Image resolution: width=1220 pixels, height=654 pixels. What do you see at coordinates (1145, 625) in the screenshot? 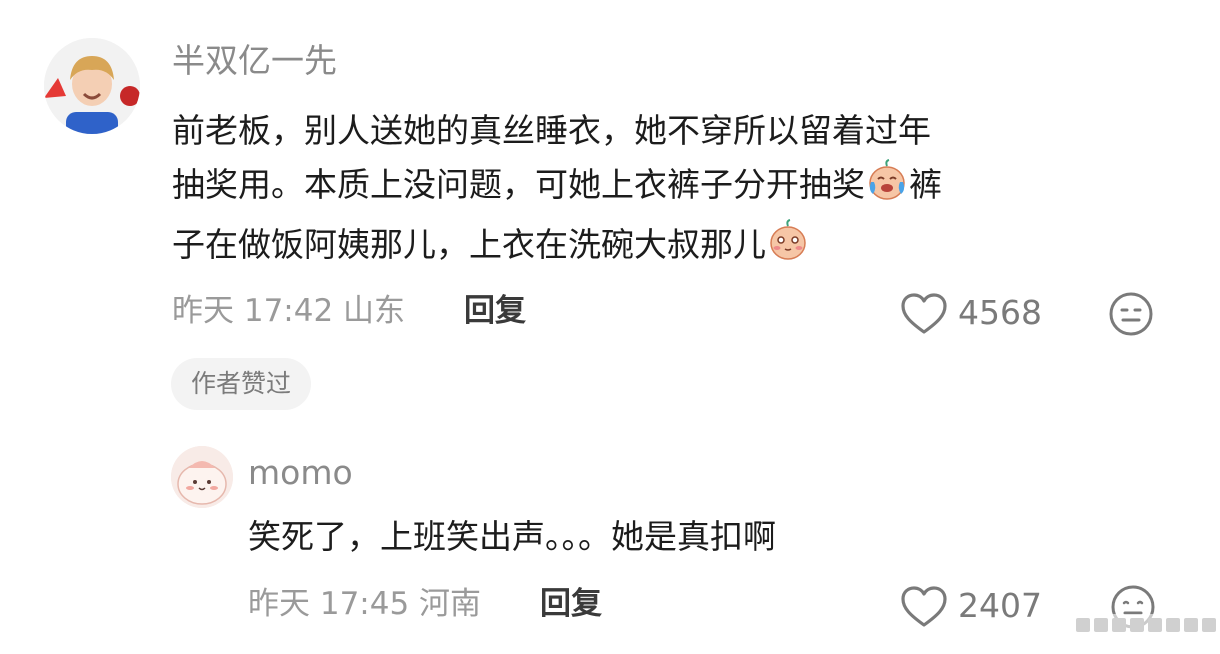
I see `watermark` at bounding box center [1145, 625].